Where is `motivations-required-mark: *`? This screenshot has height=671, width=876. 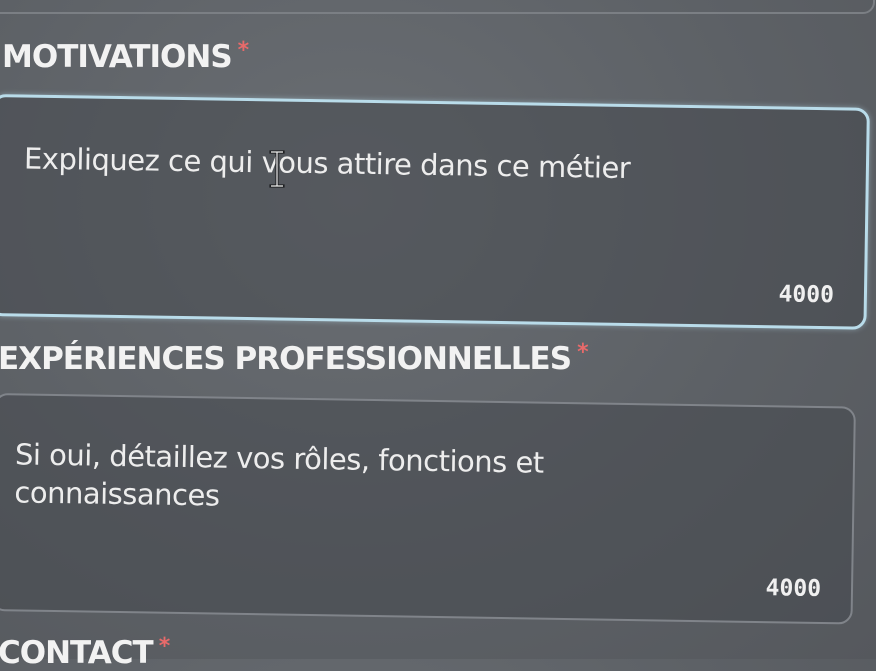
motivations-required-mark: * is located at coordinates (243, 50).